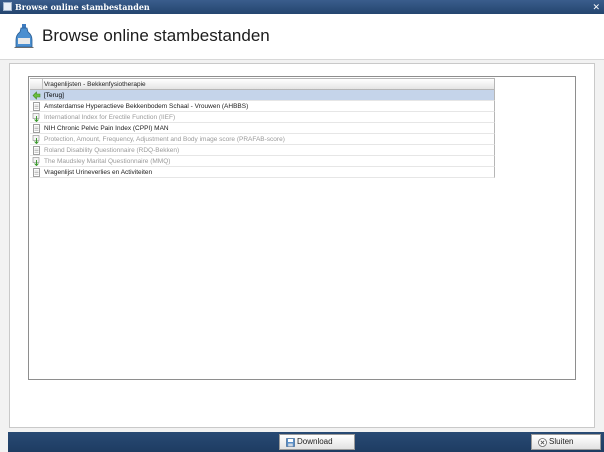  I want to click on close-icon: ✕, so click(596, 7).